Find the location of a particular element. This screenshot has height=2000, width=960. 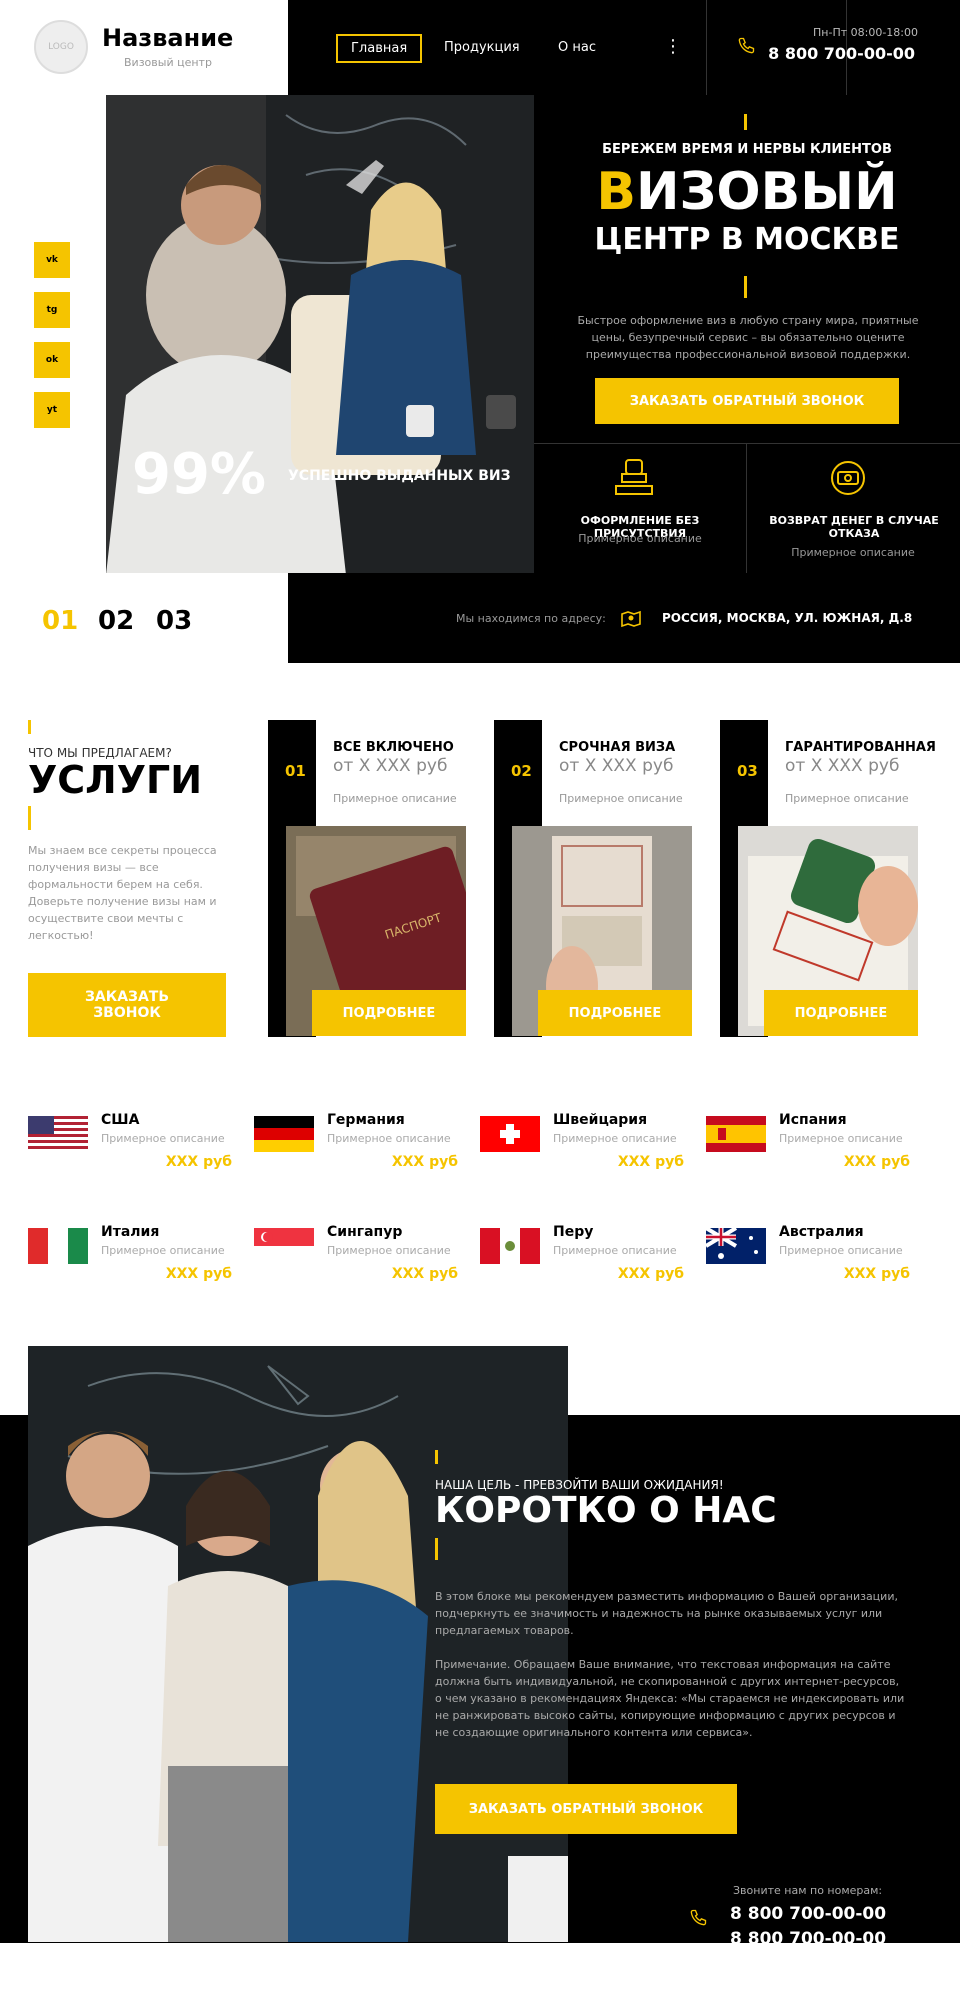

slide-1: 01 is located at coordinates (60, 621).